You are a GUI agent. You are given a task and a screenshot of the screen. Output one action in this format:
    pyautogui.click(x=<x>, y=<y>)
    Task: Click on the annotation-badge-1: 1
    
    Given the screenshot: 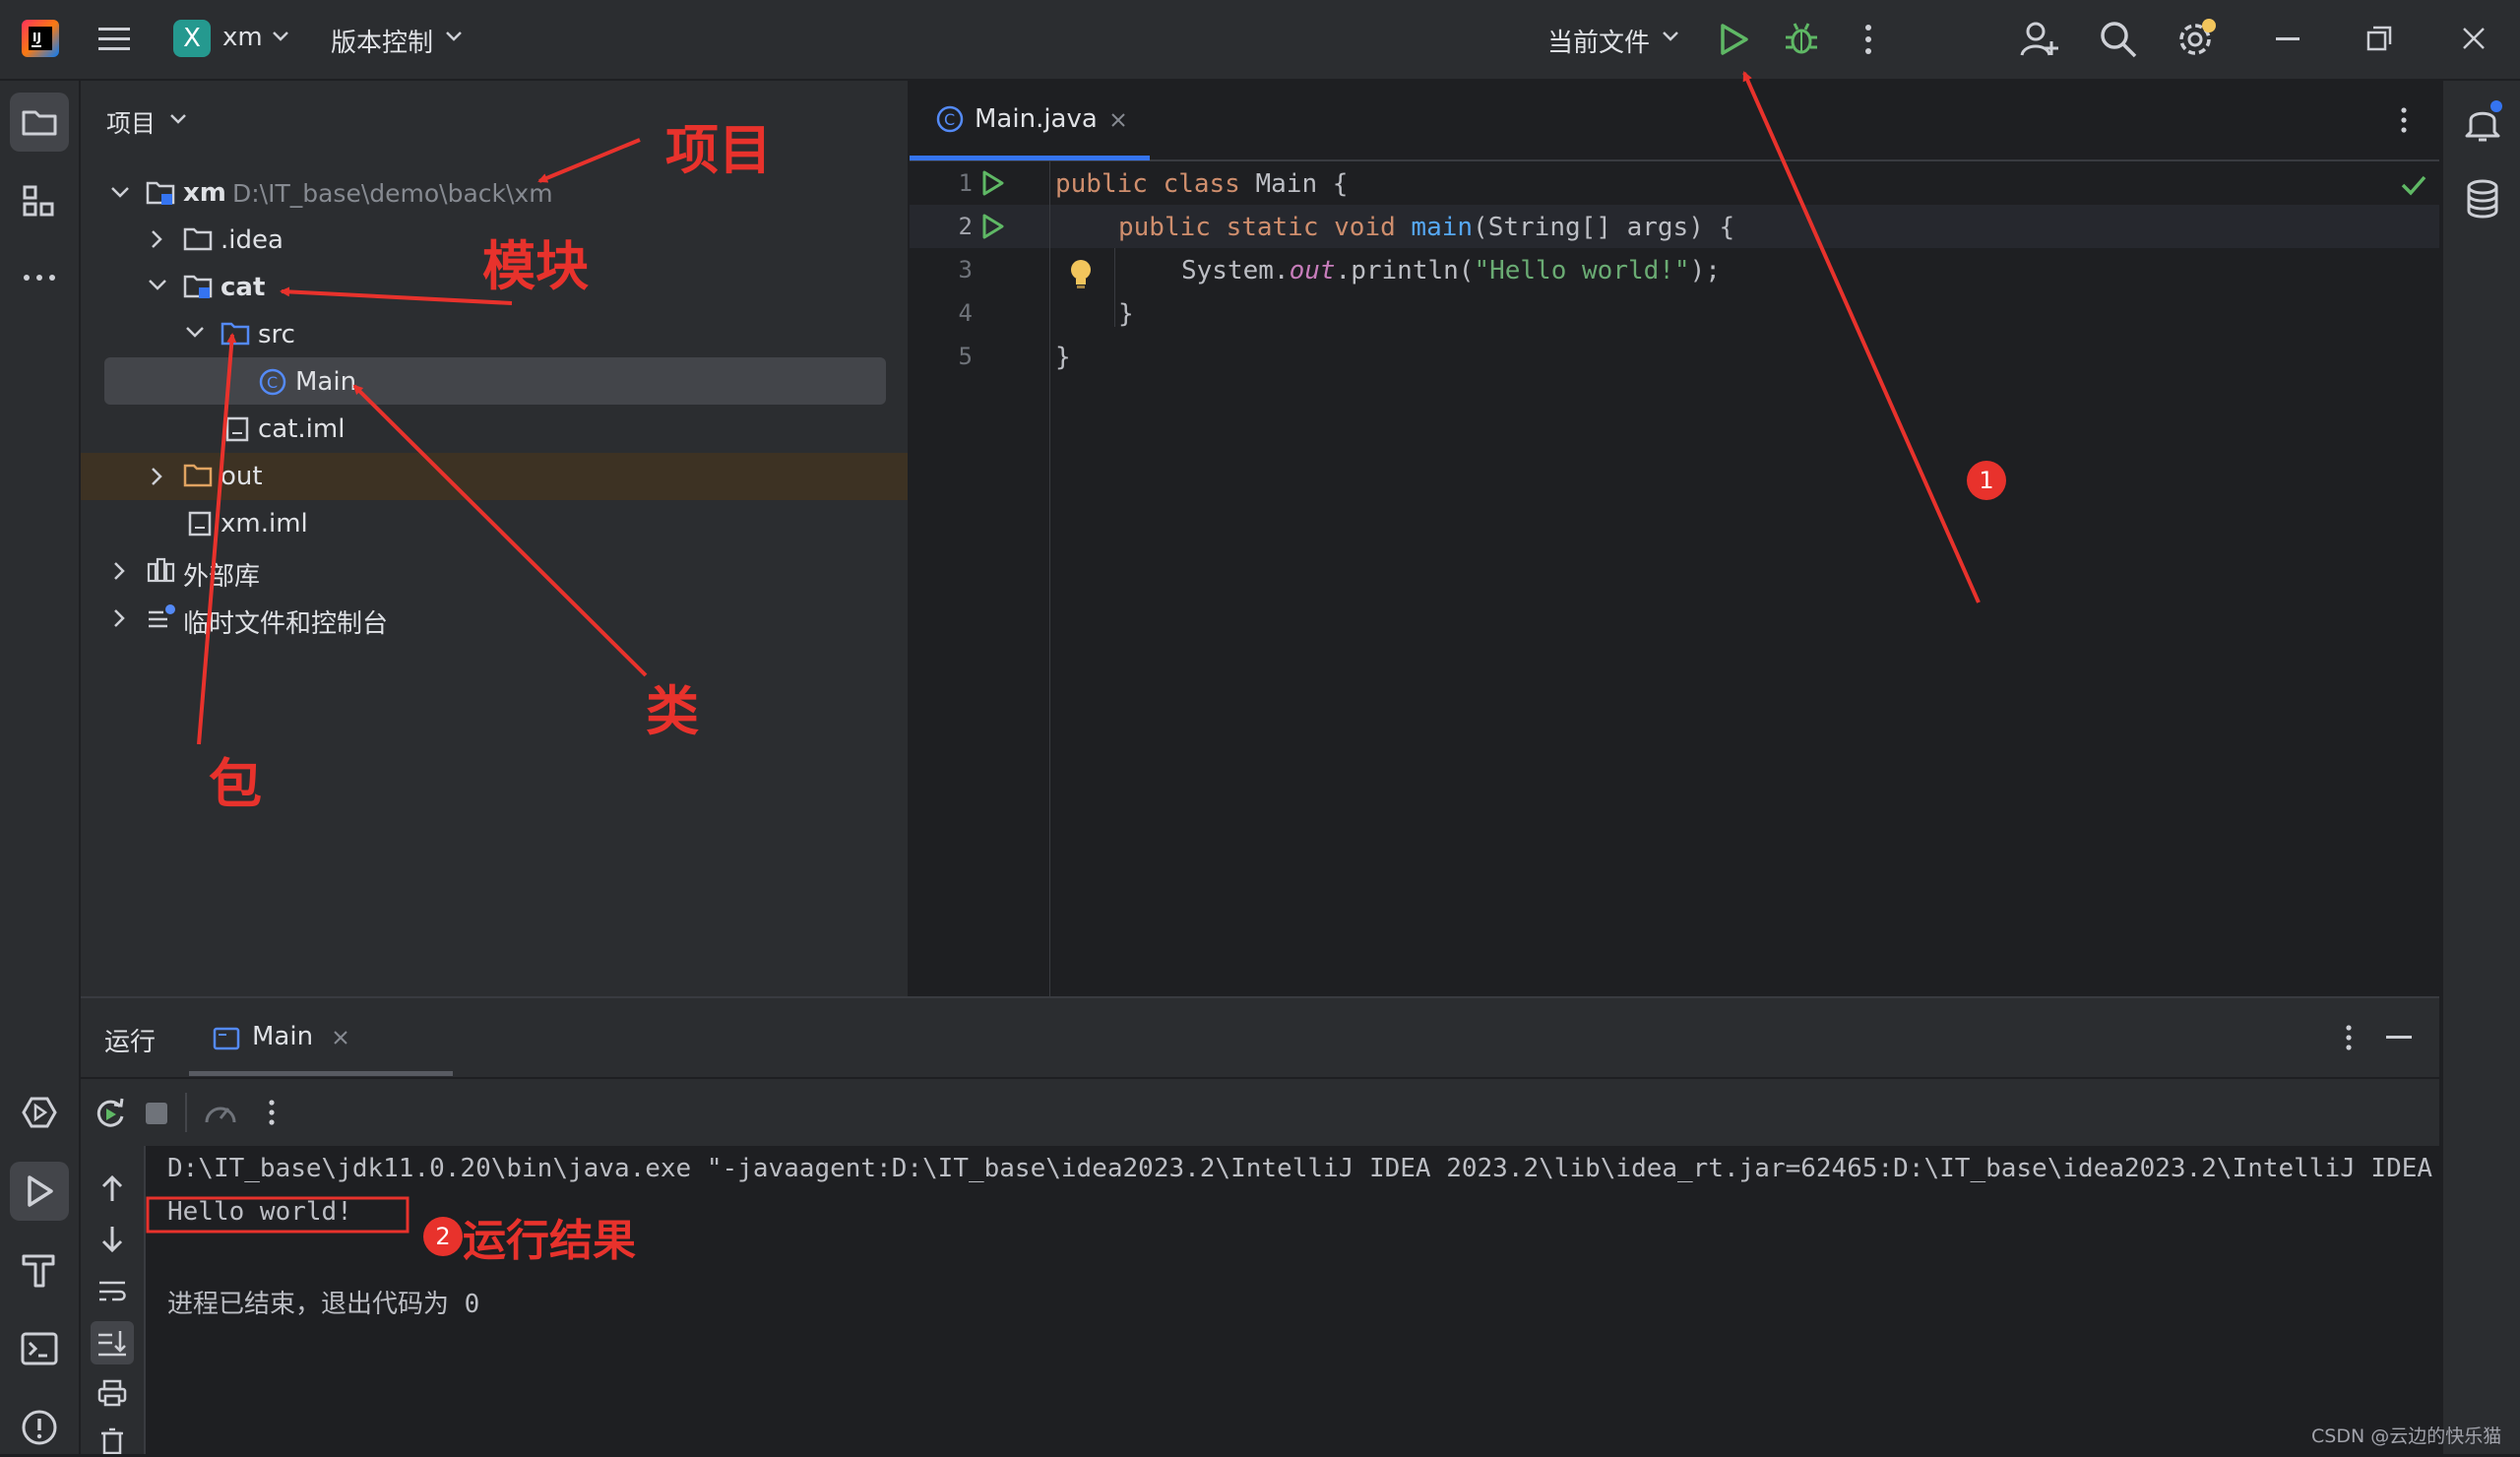 What is the action you would take?
    pyautogui.click(x=1986, y=480)
    